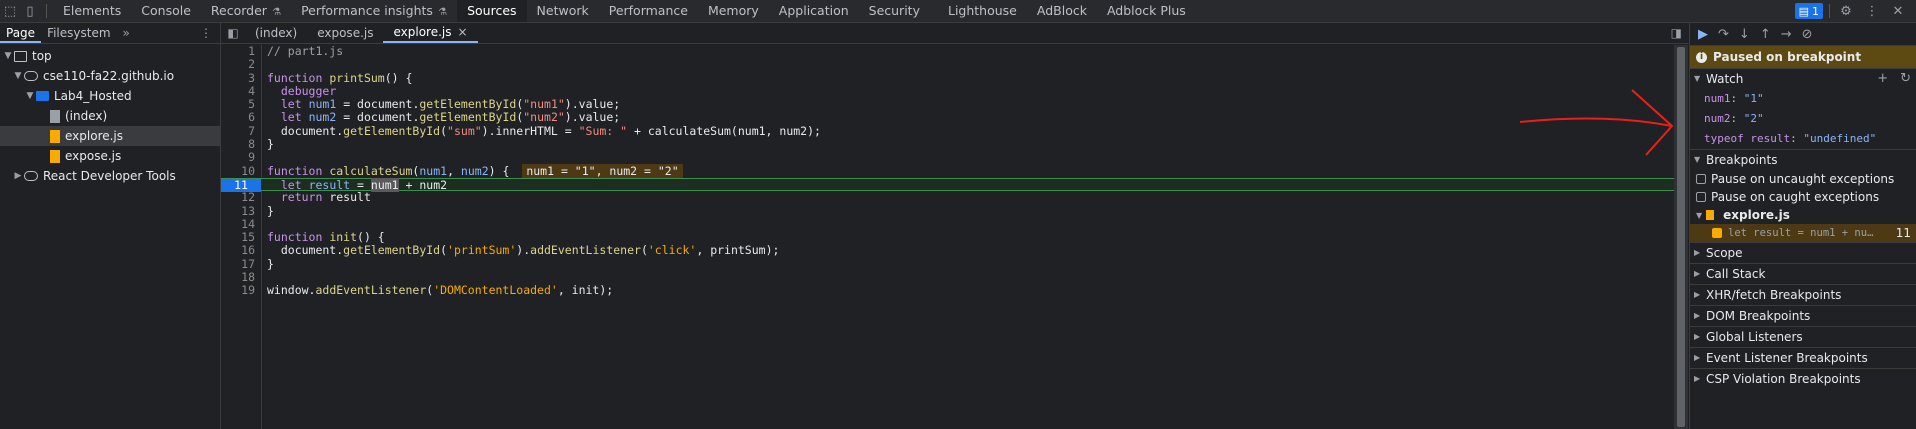 The image size is (1916, 429). Describe the element at coordinates (1756, 215) in the screenshot. I see `breakpoint-file-name: explore.js` at that location.